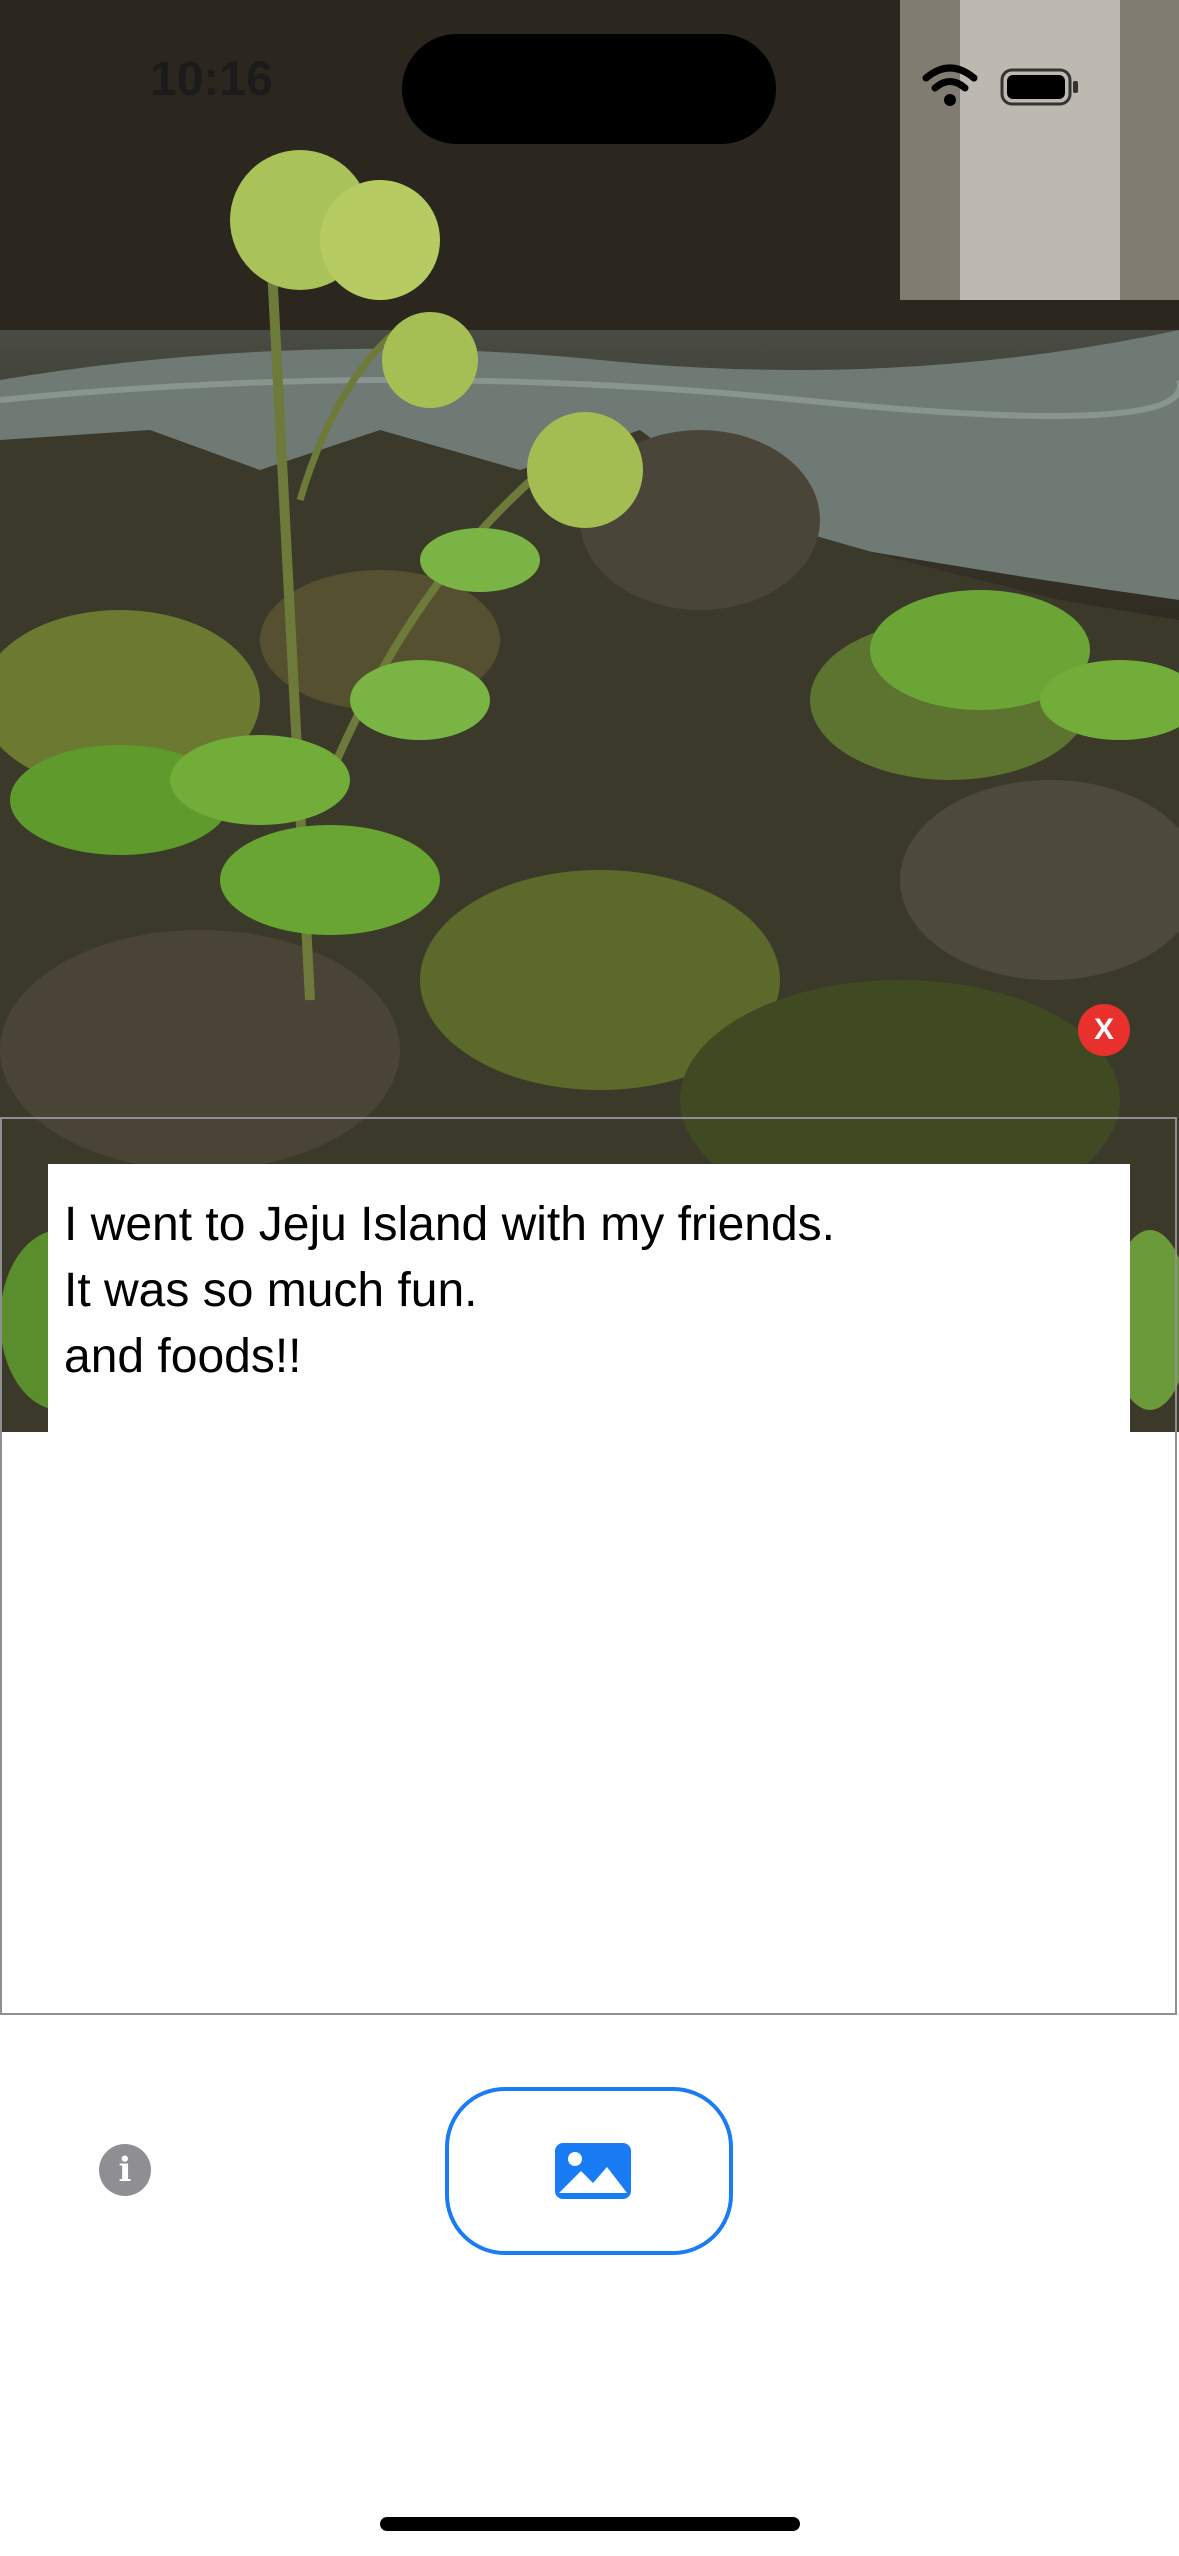 The height and width of the screenshot is (2556, 1179). What do you see at coordinates (1039, 87) in the screenshot?
I see `battery-icon` at bounding box center [1039, 87].